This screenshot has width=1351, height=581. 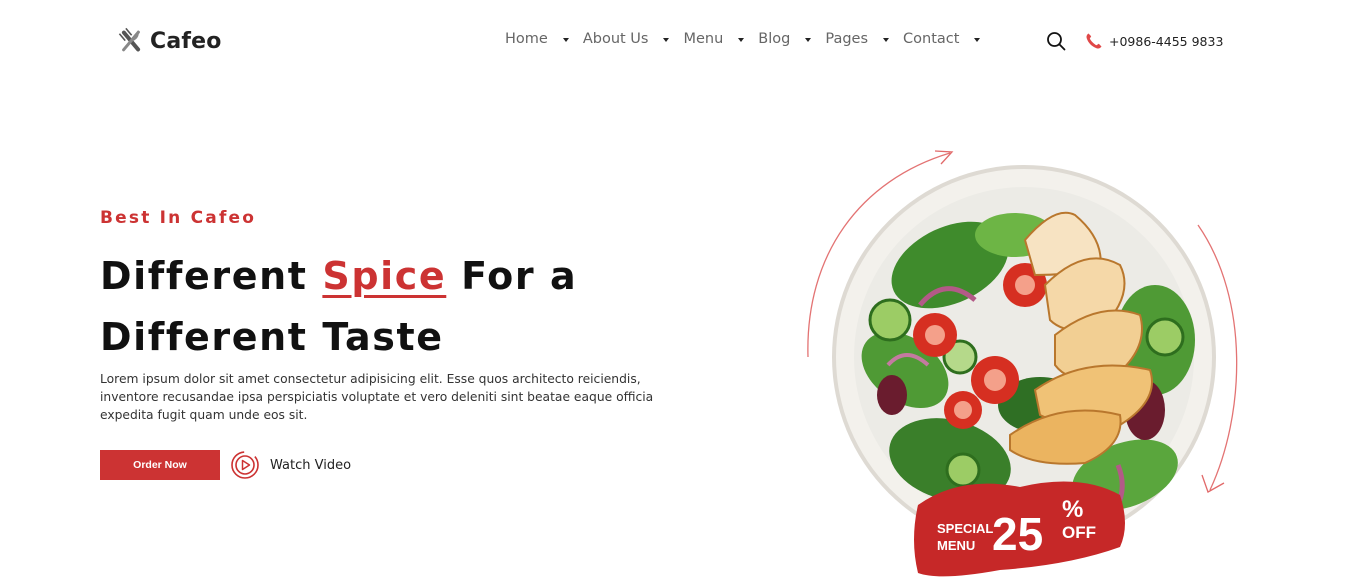 I want to click on brand-logo: Cafeo, so click(x=170, y=41).